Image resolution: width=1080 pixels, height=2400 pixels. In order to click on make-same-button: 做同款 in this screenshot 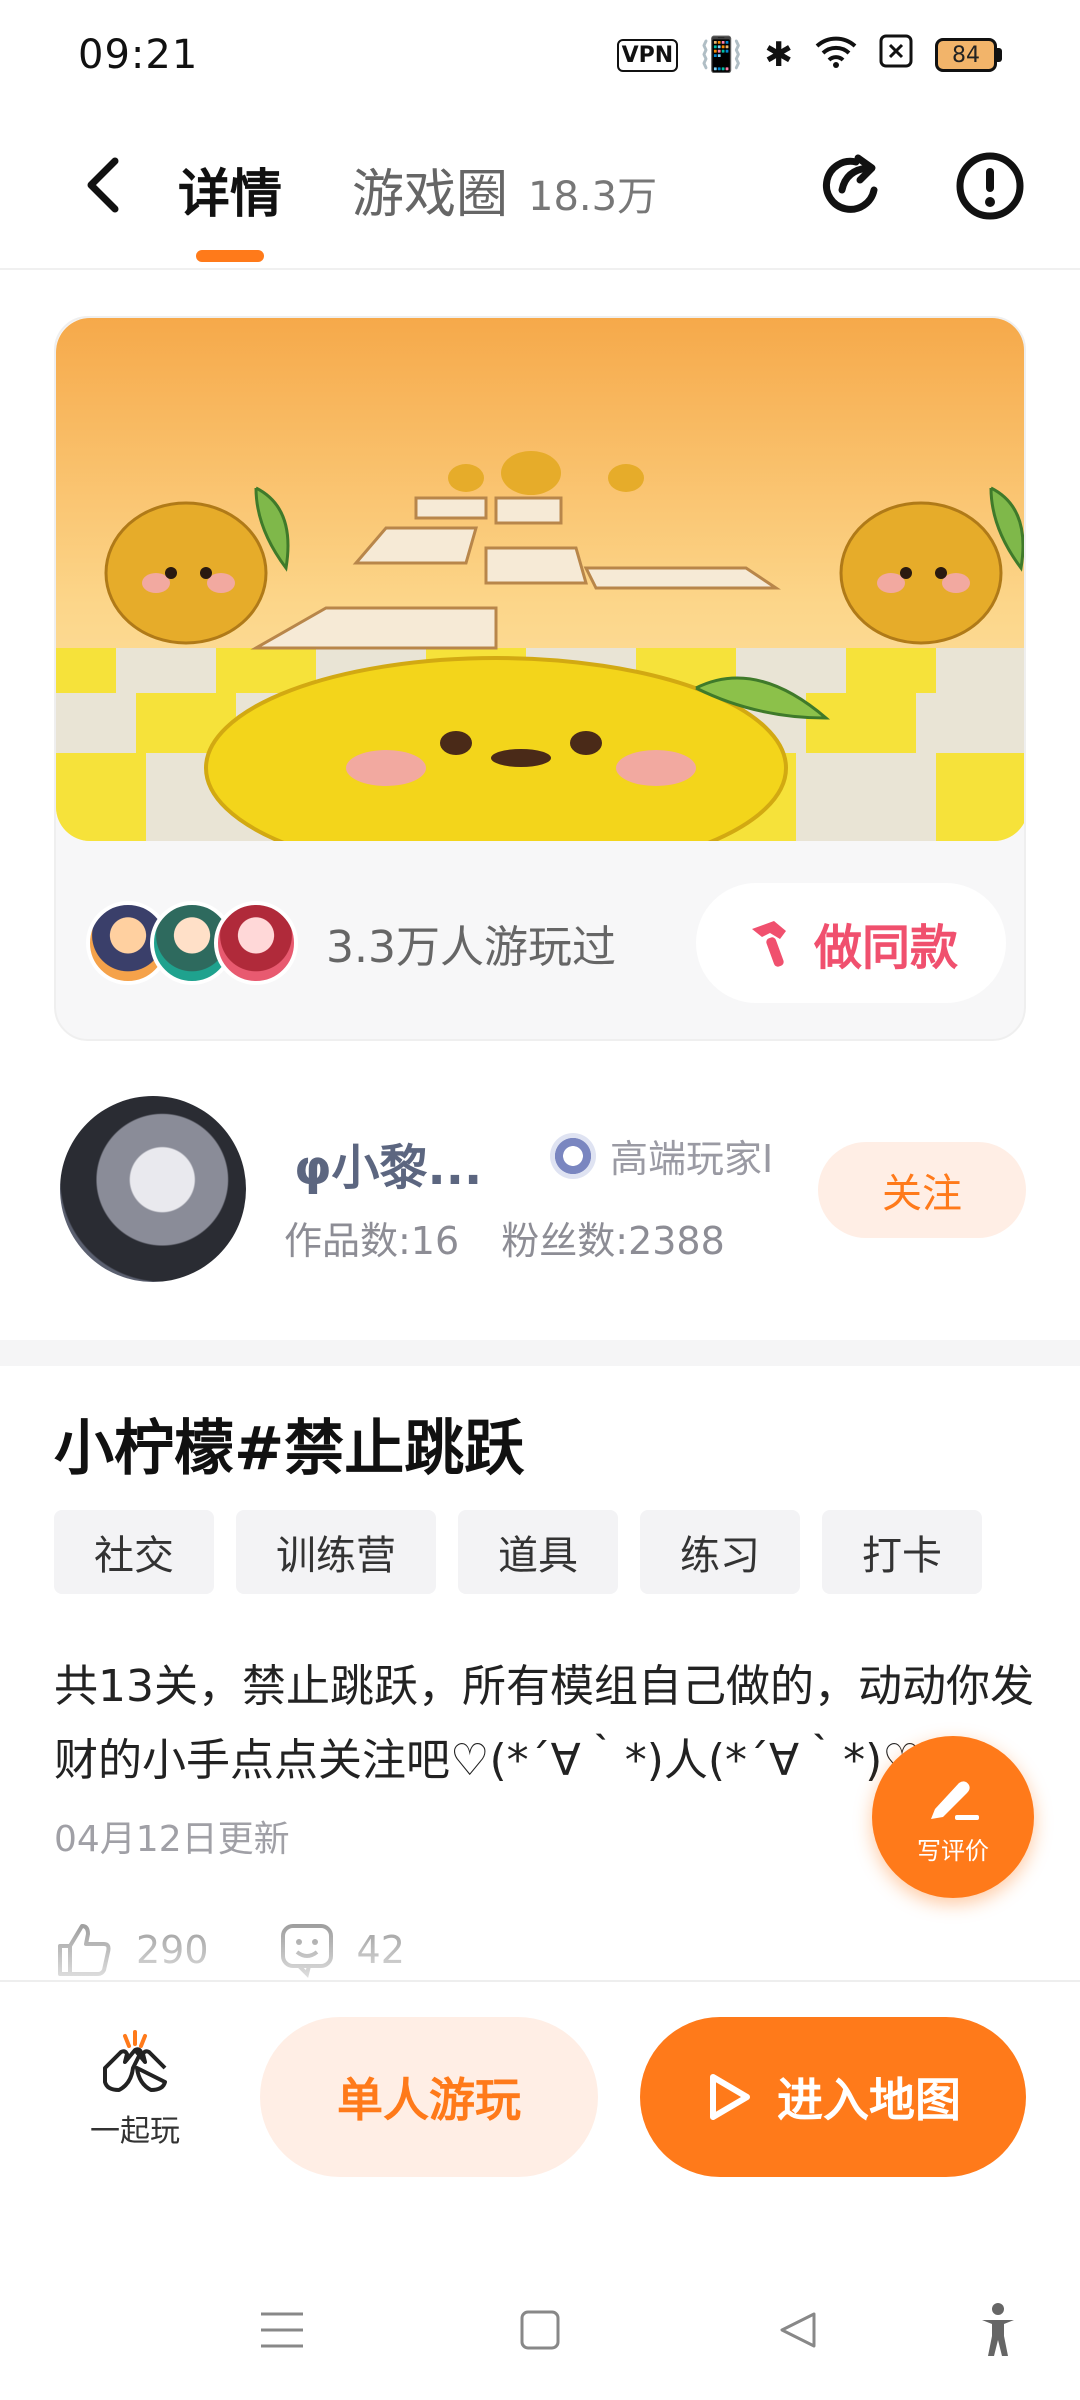, I will do `click(851, 943)`.